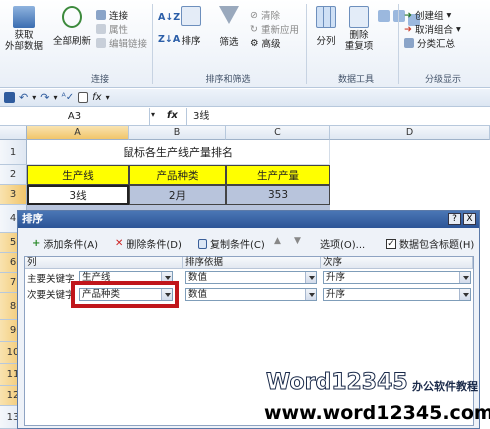 Image resolution: width=490 pixels, height=429 pixels. What do you see at coordinates (101, 15) in the screenshot?
I see `link-icon` at bounding box center [101, 15].